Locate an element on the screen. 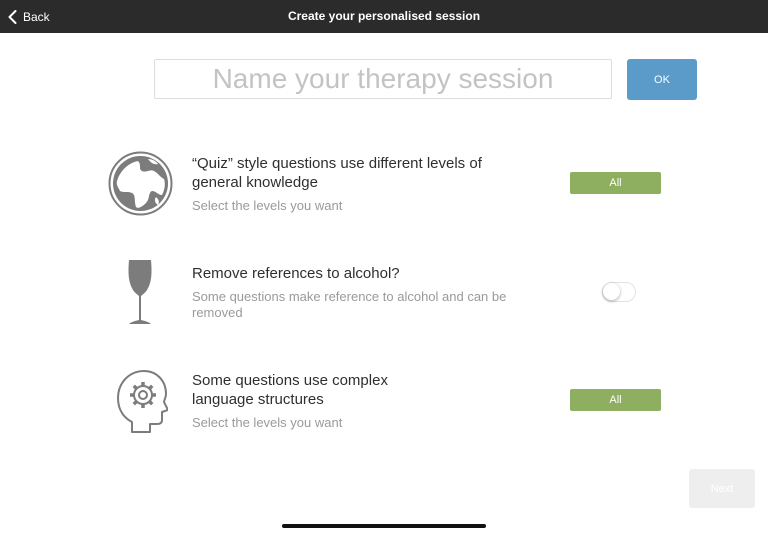  remove-alcohol-toggle is located at coordinates (619, 292).